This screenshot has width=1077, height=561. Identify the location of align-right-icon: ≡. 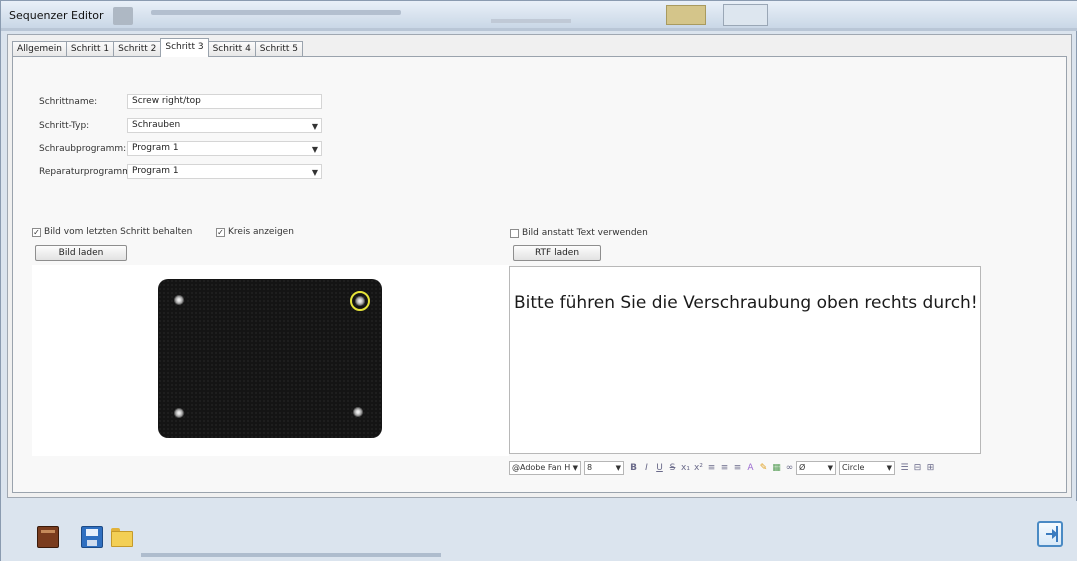
(737, 468).